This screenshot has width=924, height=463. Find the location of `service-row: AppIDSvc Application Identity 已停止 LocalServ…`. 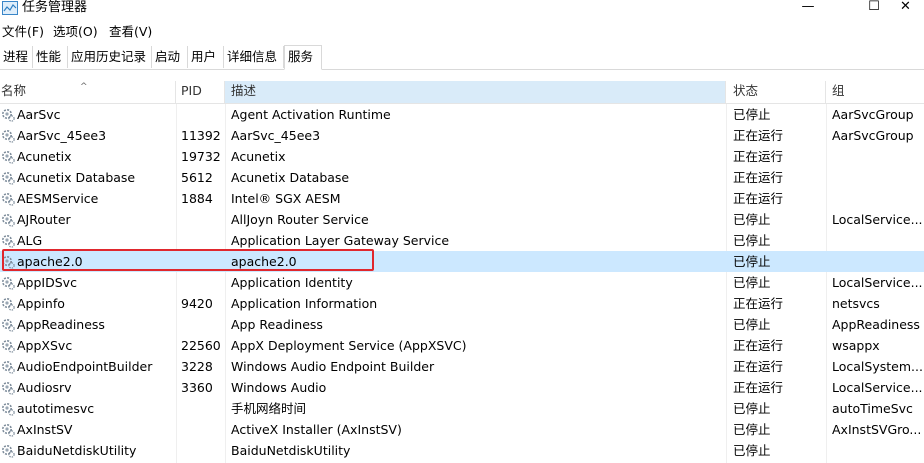

service-row: AppIDSvc Application Identity 已停止 LocalServ… is located at coordinates (462, 282).